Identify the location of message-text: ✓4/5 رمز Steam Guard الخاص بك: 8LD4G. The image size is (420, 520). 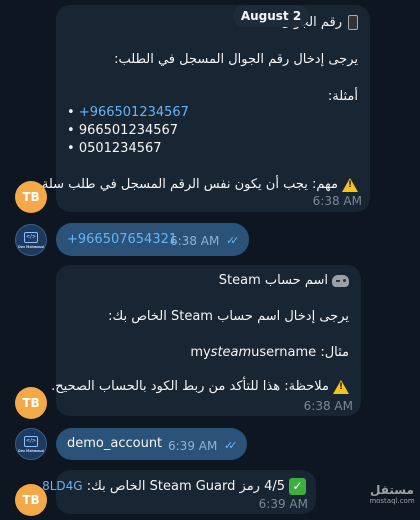
(174, 486).